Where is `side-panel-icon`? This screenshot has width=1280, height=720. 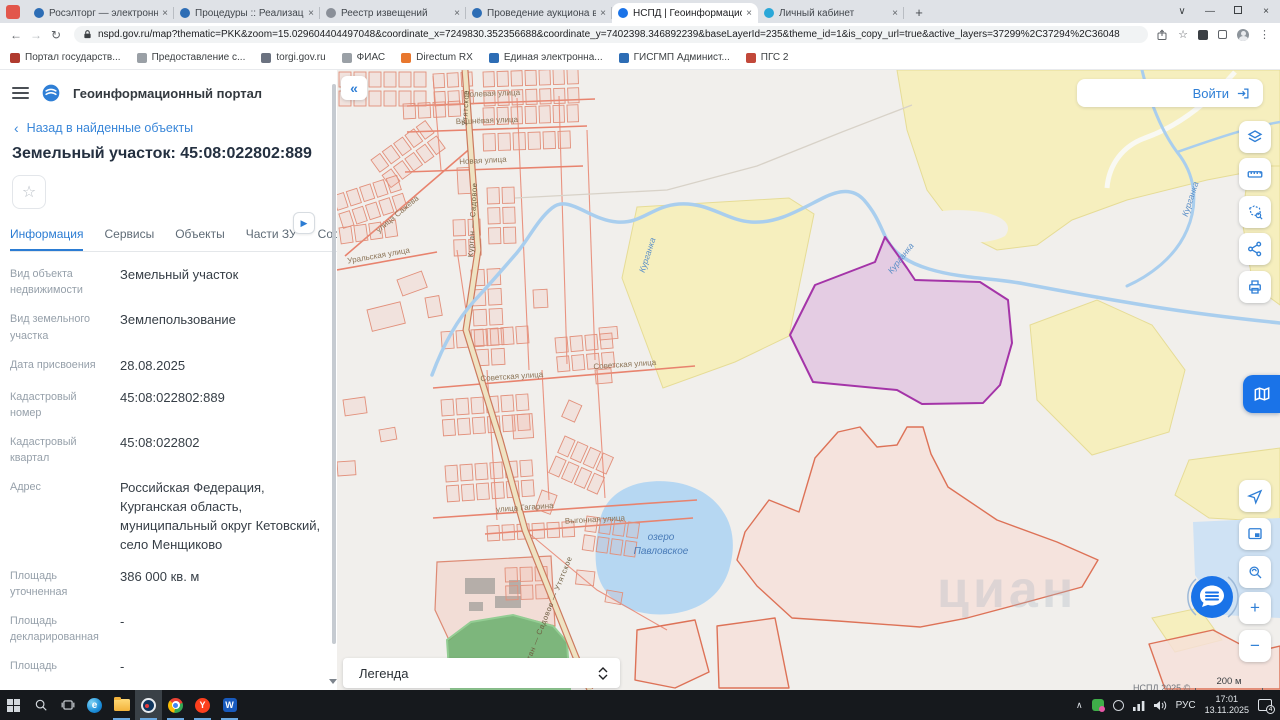 side-panel-icon is located at coordinates (1222, 34).